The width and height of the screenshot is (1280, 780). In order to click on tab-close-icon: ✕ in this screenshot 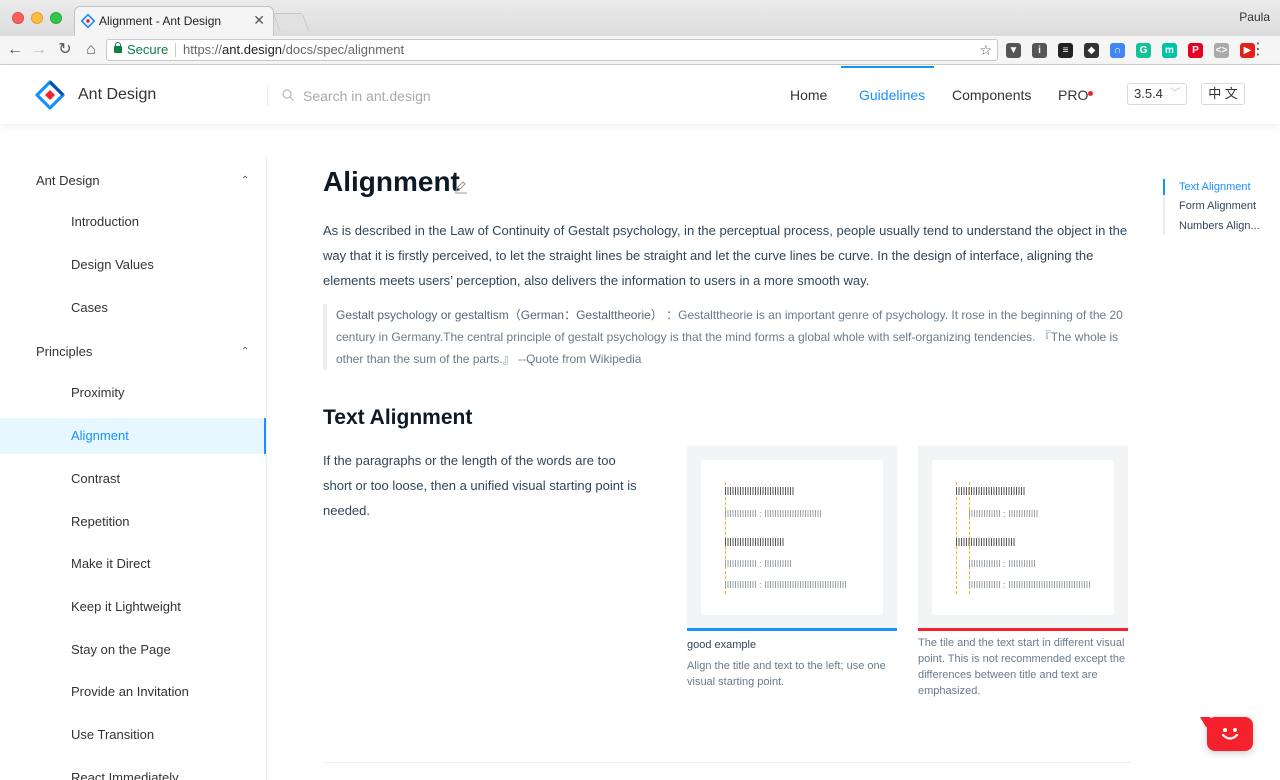, I will do `click(259, 20)`.